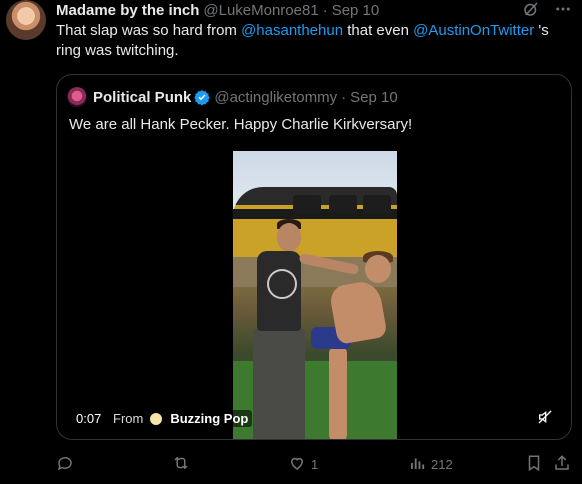 The width and height of the screenshot is (582, 484). What do you see at coordinates (531, 9) in the screenshot?
I see `grok-icon` at bounding box center [531, 9].